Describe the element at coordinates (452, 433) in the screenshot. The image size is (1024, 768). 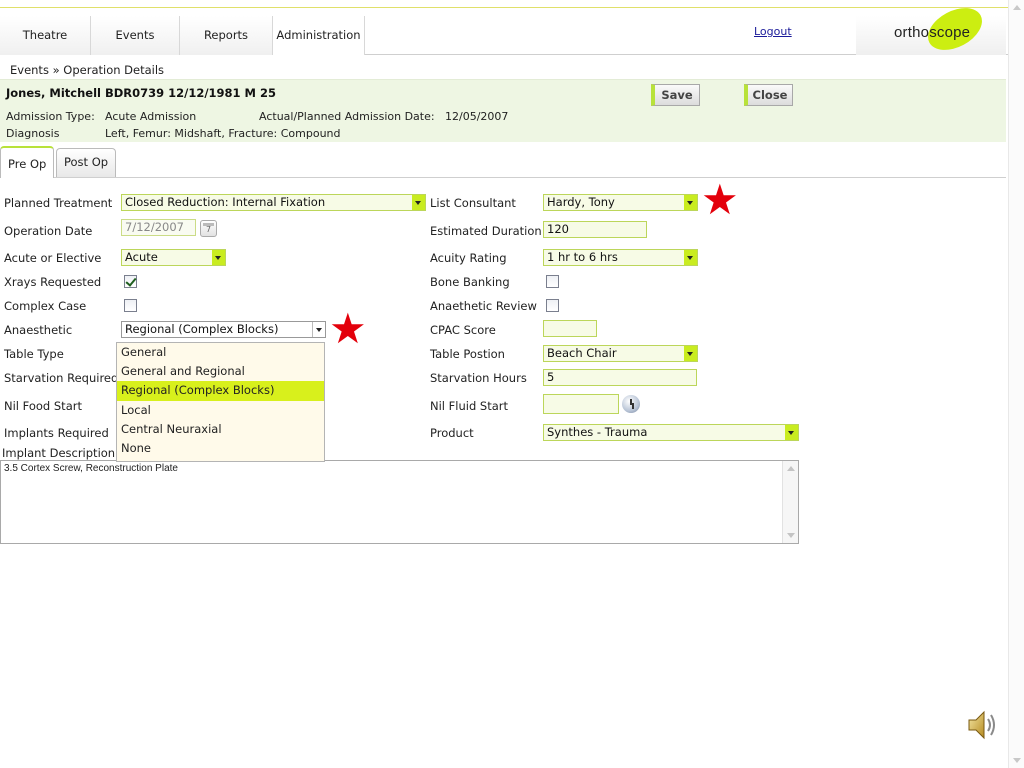
I see `product-label: Product` at that location.